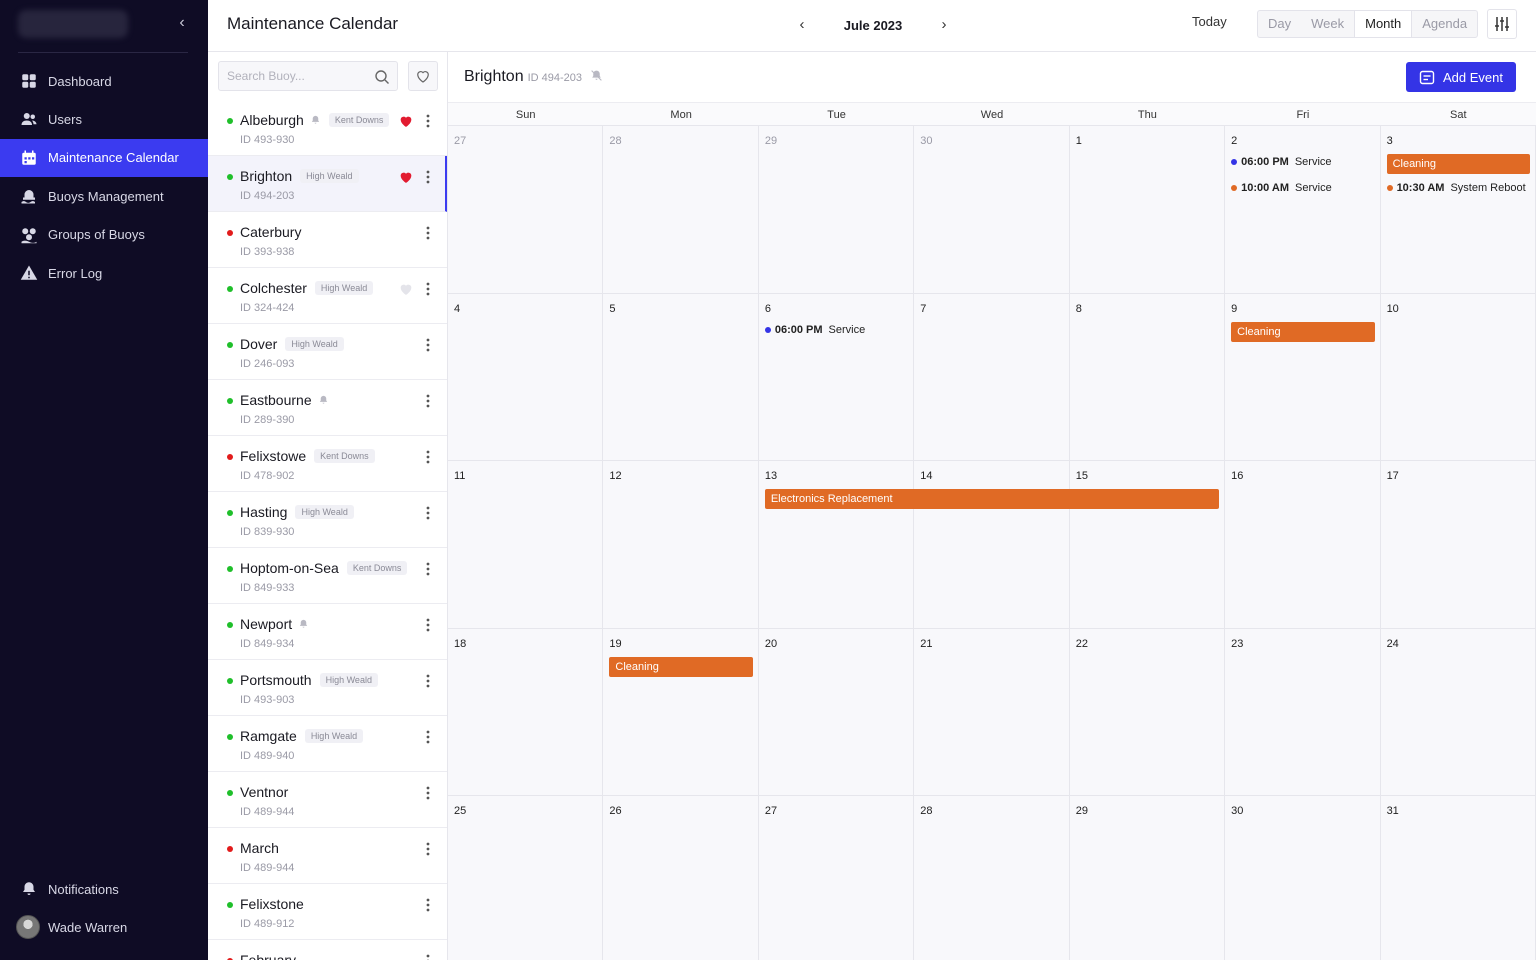 This screenshot has height=960, width=1536. What do you see at coordinates (327, 352) in the screenshot?
I see `buoy-list-item: Dover High Weald ID 246-093` at bounding box center [327, 352].